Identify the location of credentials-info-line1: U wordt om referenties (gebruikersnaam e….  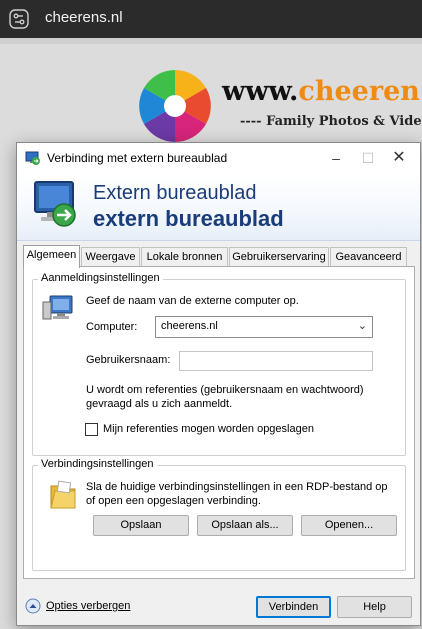
(225, 390).